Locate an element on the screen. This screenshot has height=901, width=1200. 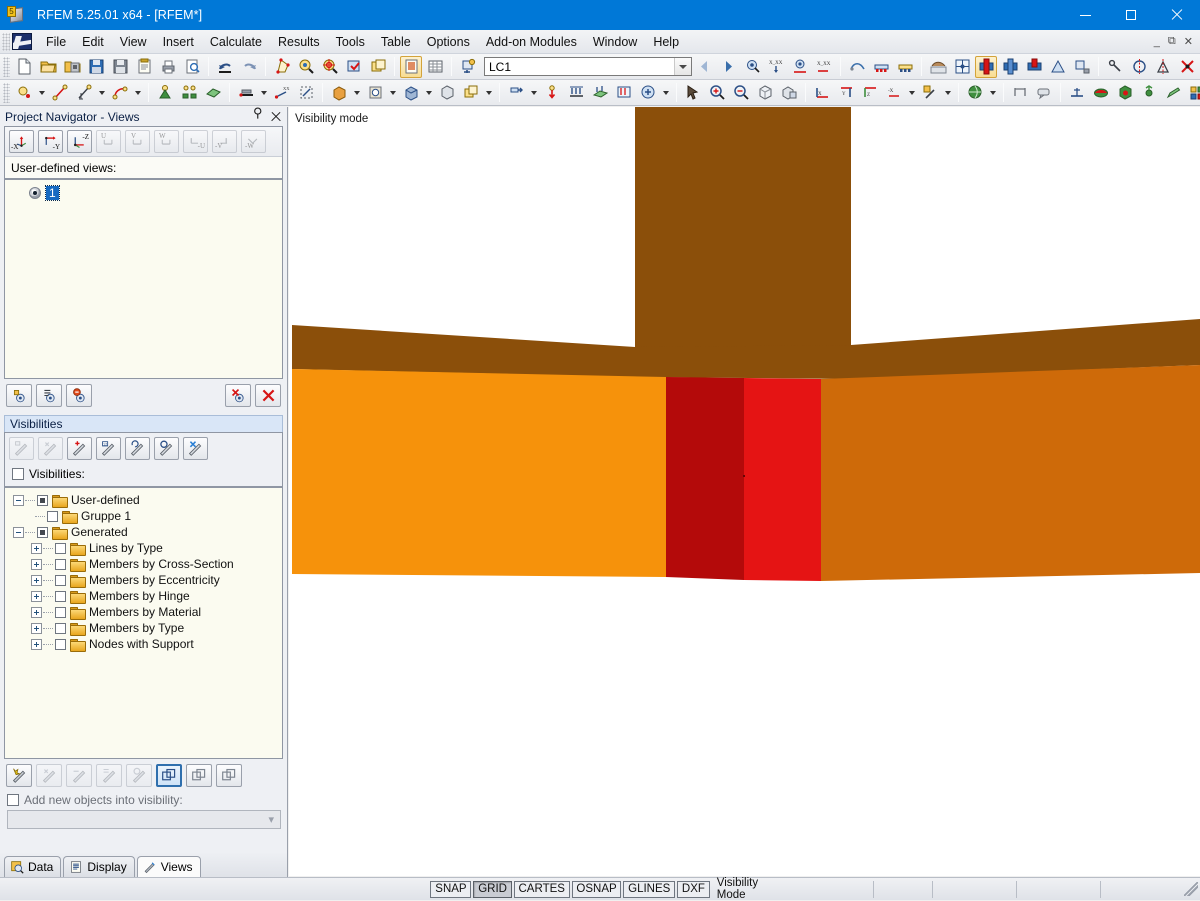
delete-cross-icon is located at coordinates (1187, 67).